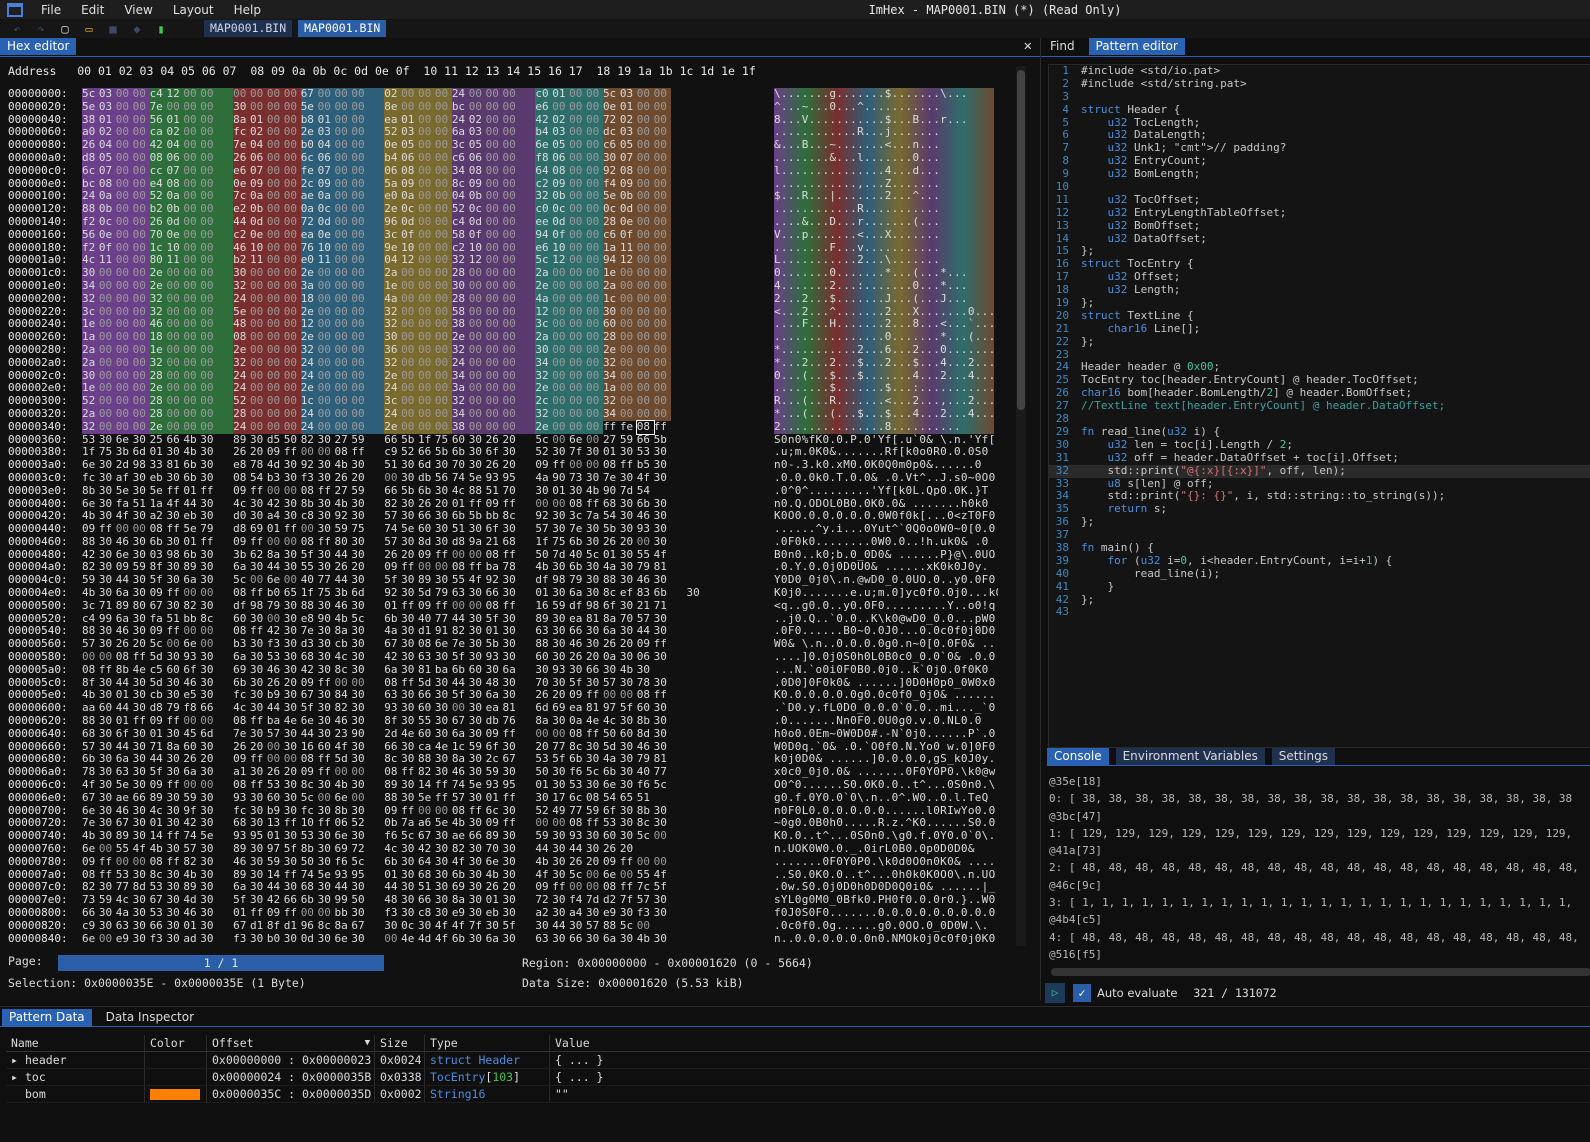  What do you see at coordinates (258, 158) in the screenshot?
I see `hex-byte: 06` at bounding box center [258, 158].